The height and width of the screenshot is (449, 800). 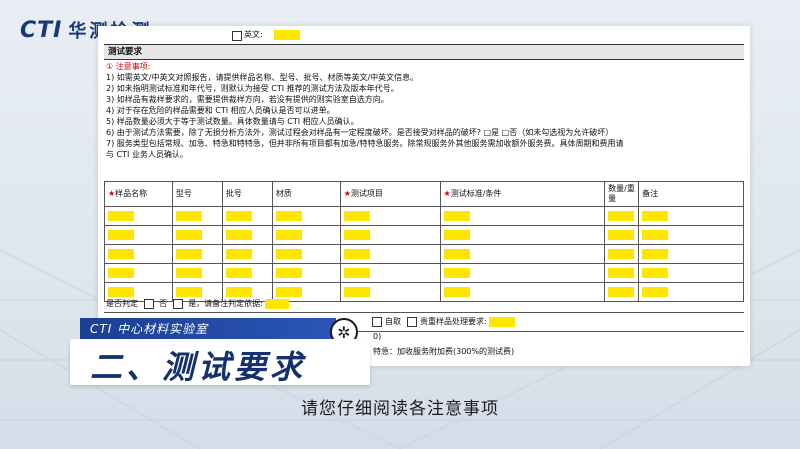 I want to click on column-header-label: 测试项目, so click(x=366, y=193).